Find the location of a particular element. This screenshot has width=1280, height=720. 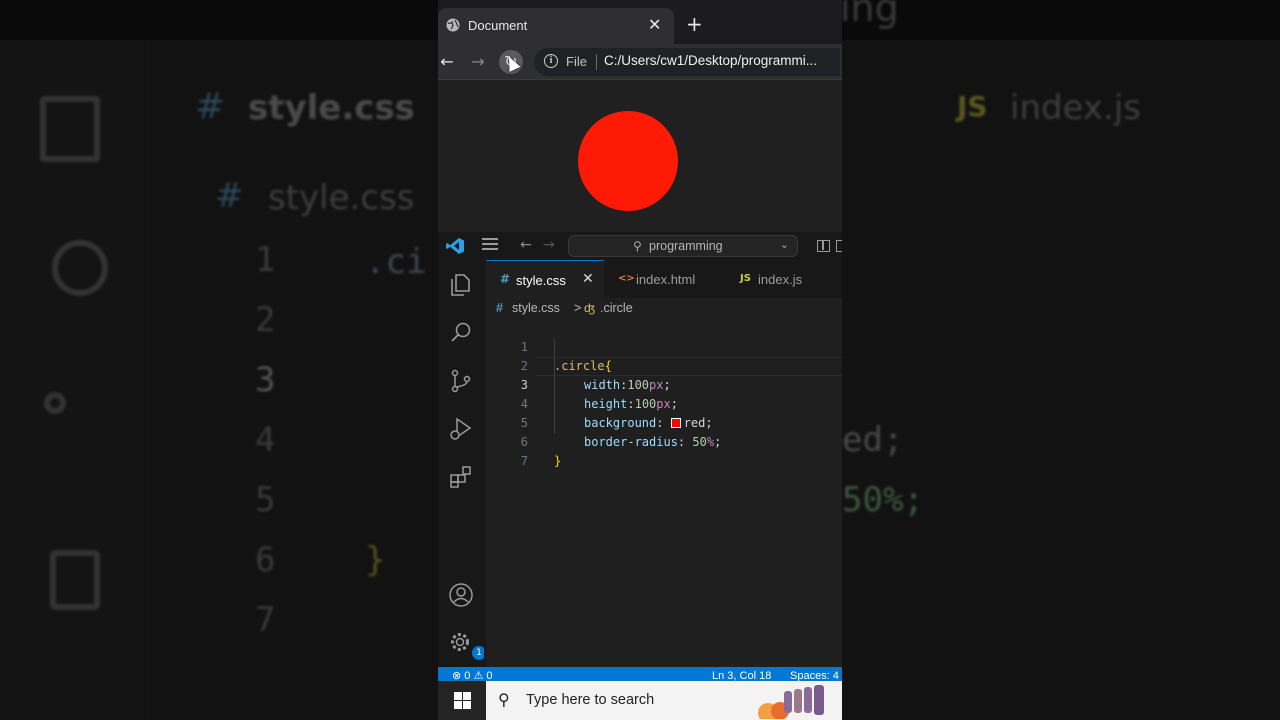

background-line-3: 3 is located at coordinates (265, 380).